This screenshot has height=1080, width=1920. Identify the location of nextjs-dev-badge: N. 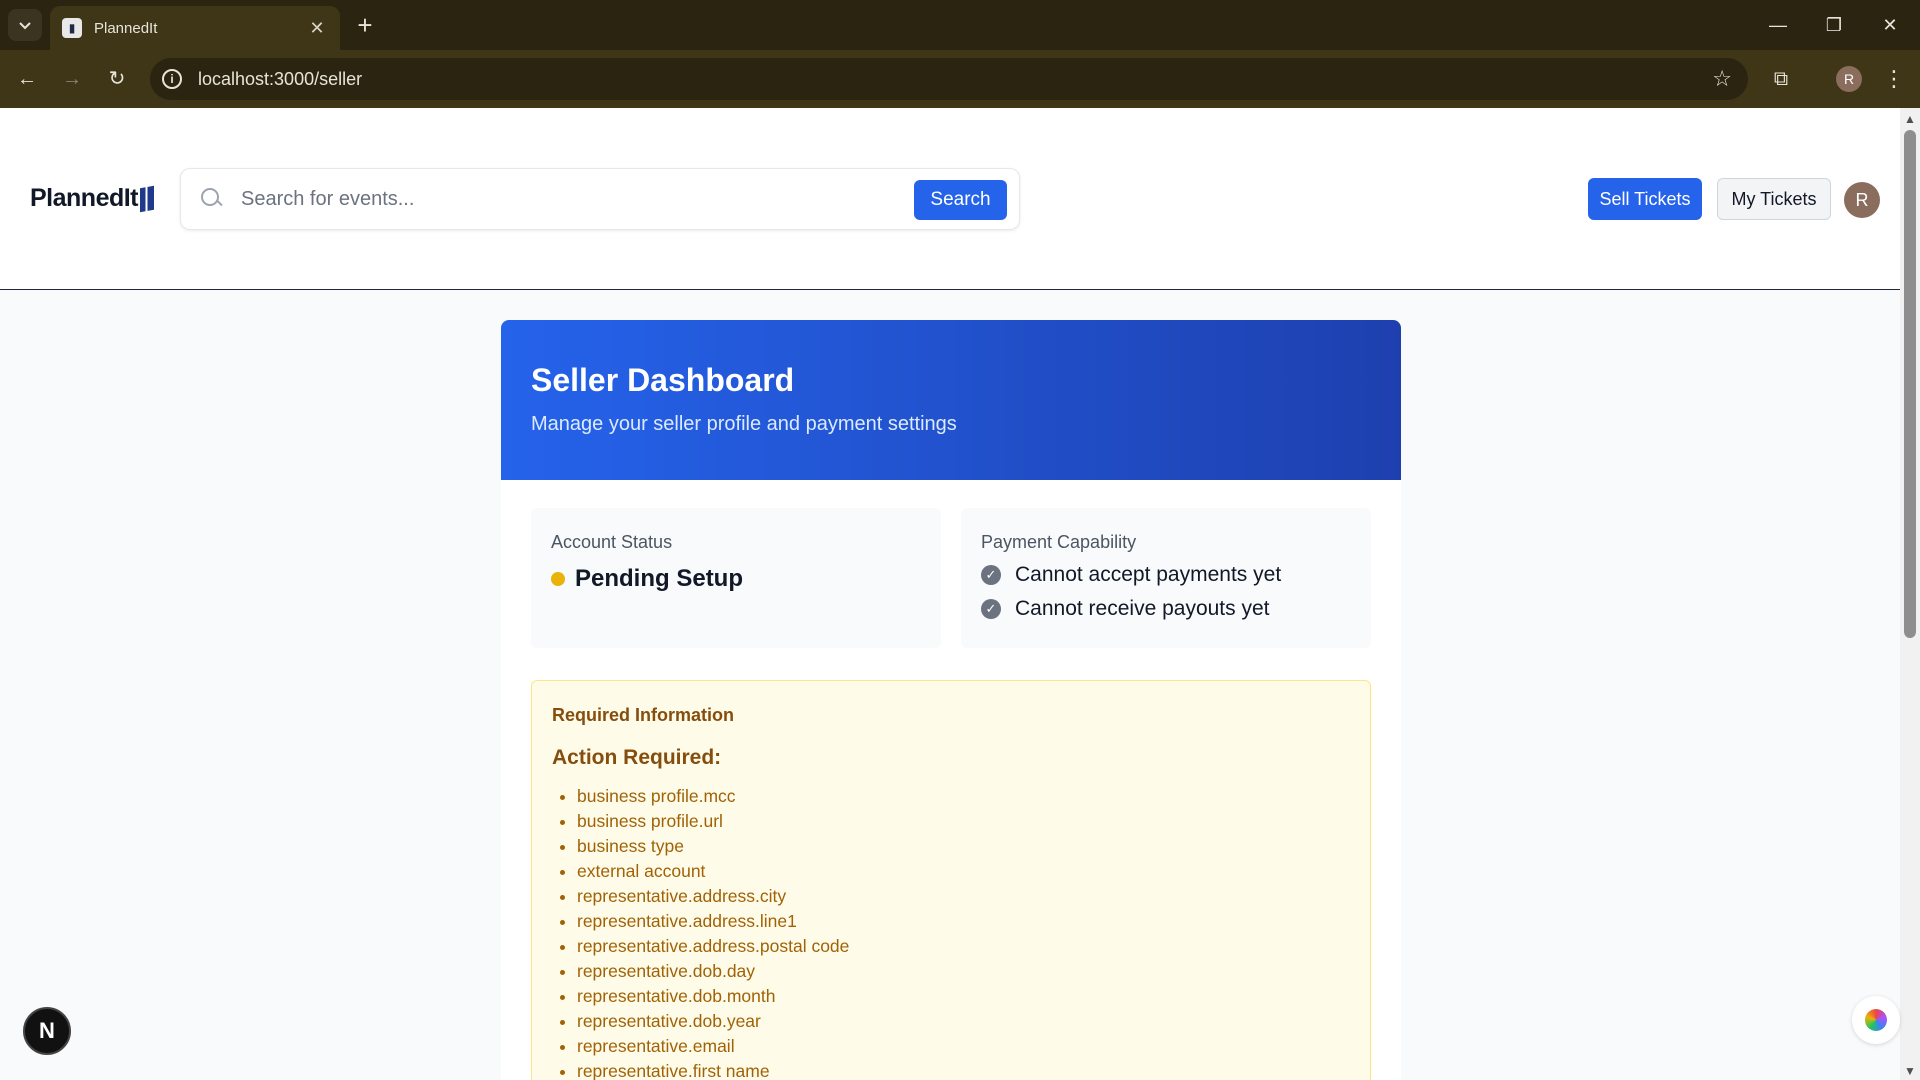
(47, 1031).